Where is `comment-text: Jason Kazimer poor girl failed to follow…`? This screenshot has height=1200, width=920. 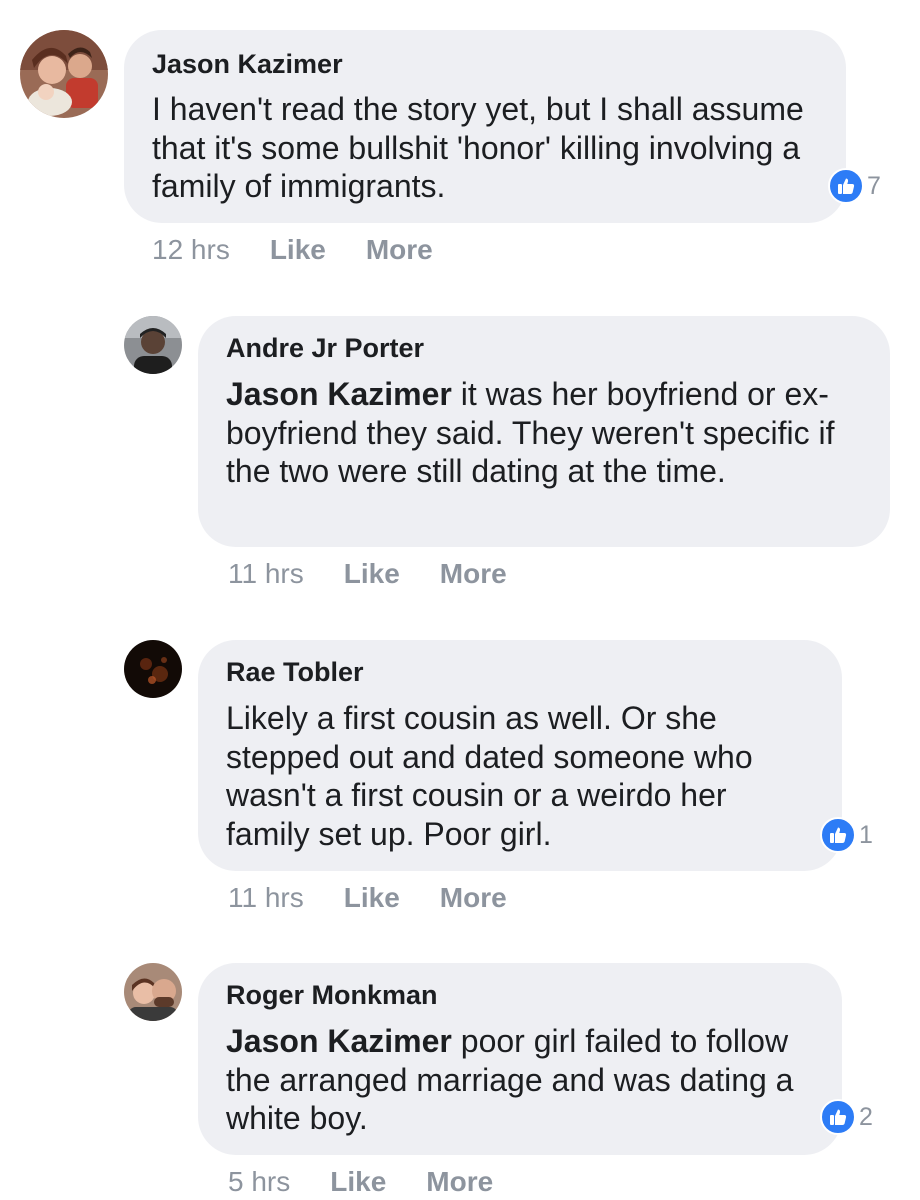 comment-text: Jason Kazimer poor girl failed to follow… is located at coordinates (518, 1080).